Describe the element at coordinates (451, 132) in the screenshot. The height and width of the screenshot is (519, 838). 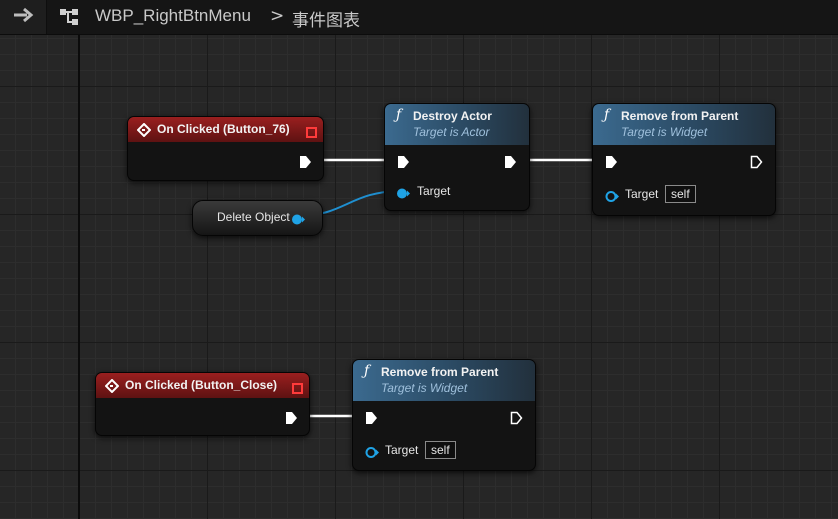
I see `function-node-subtitle: Target is Actor` at that location.